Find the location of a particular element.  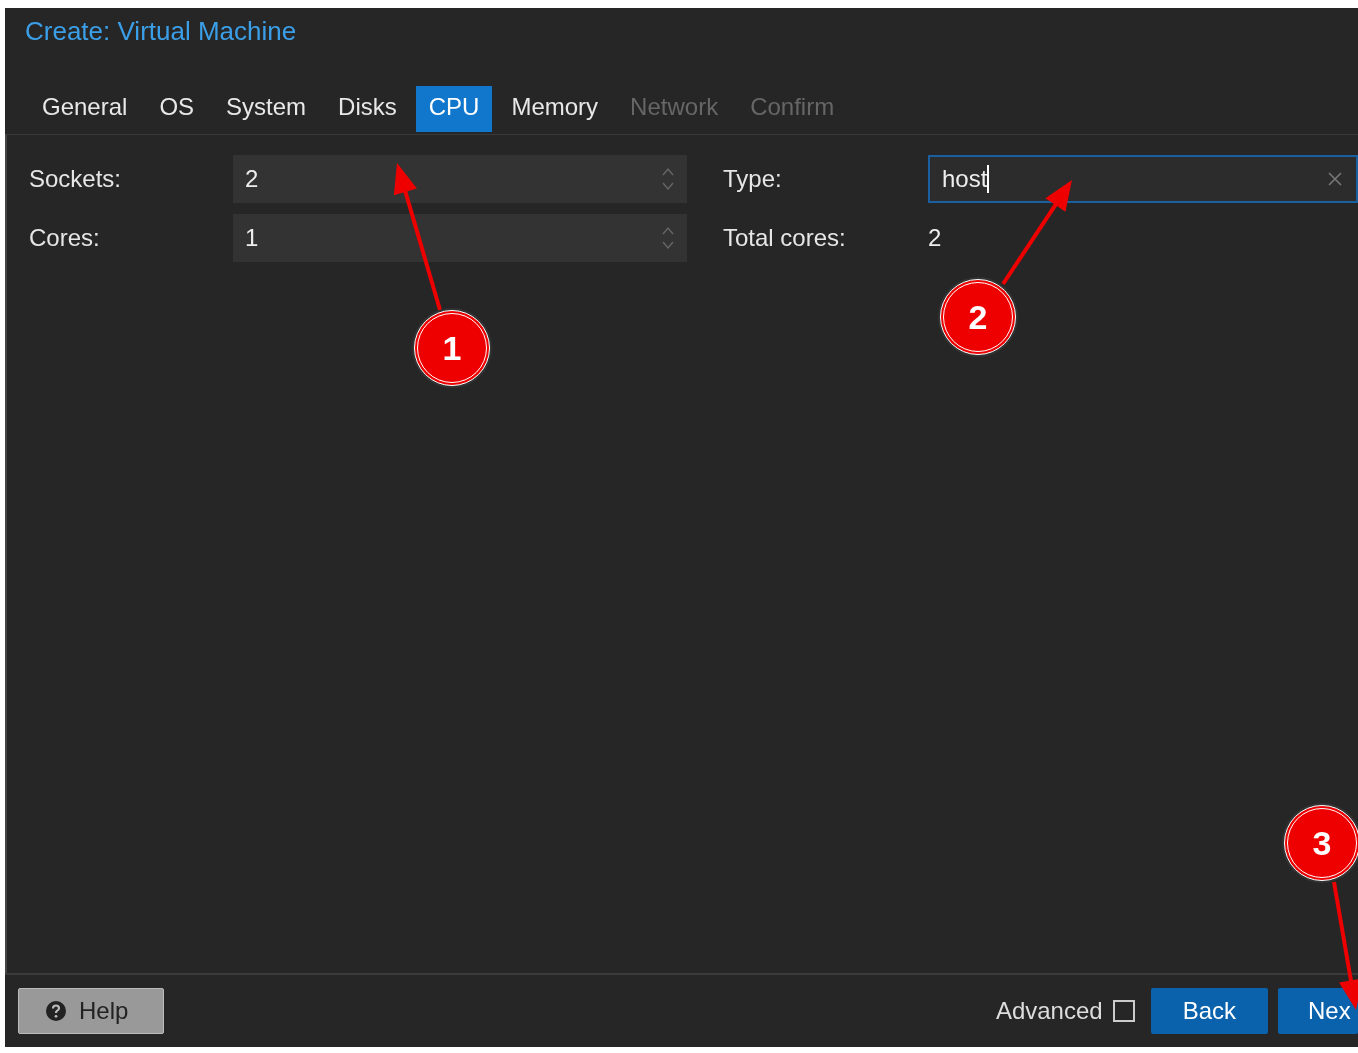

tab: OS is located at coordinates (177, 109).